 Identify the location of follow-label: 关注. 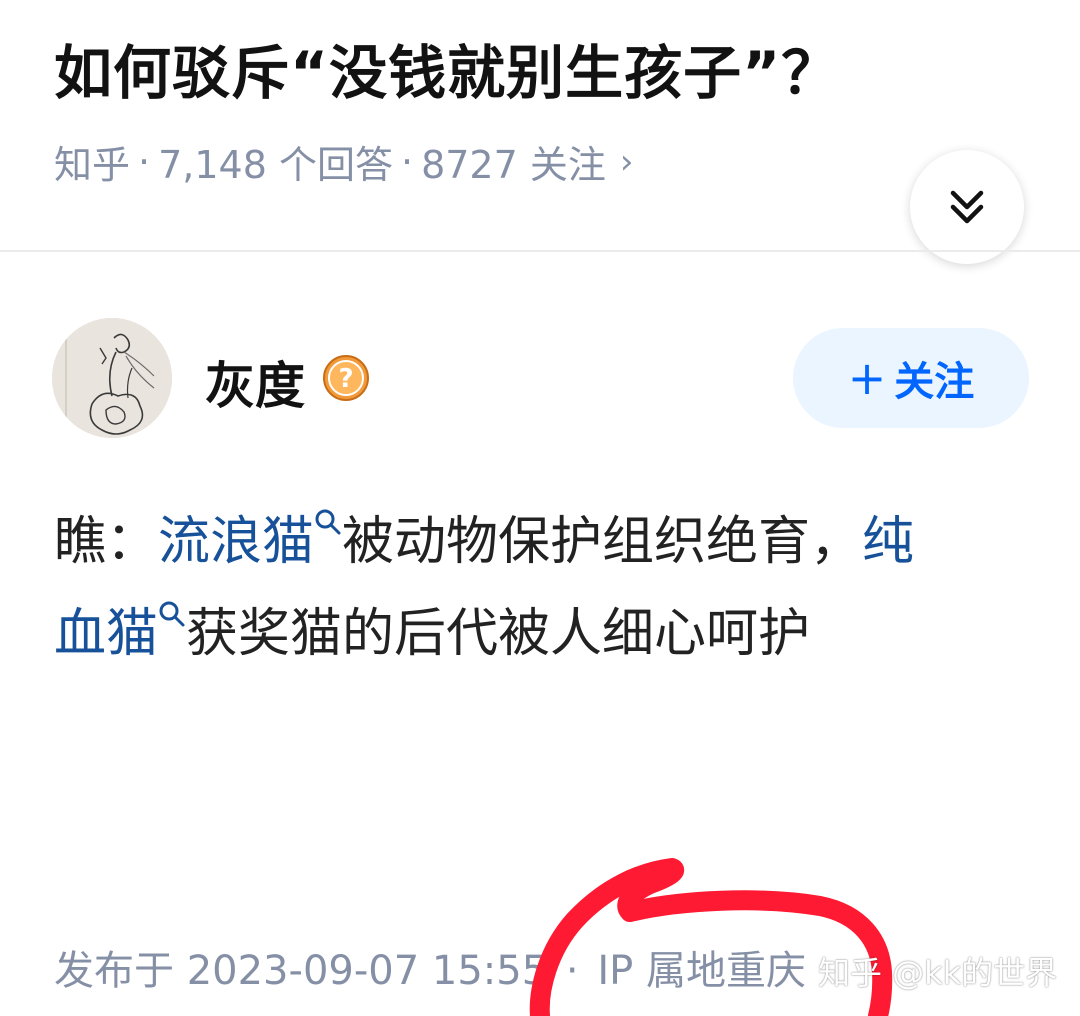
(934, 382).